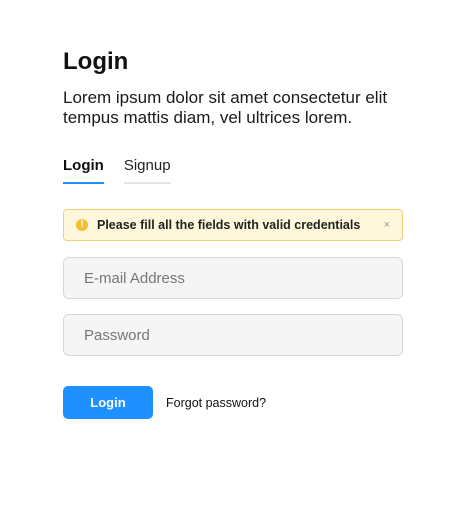 The width and height of the screenshot is (462, 529). I want to click on forgot-password-link: Forgot password?, so click(216, 403).